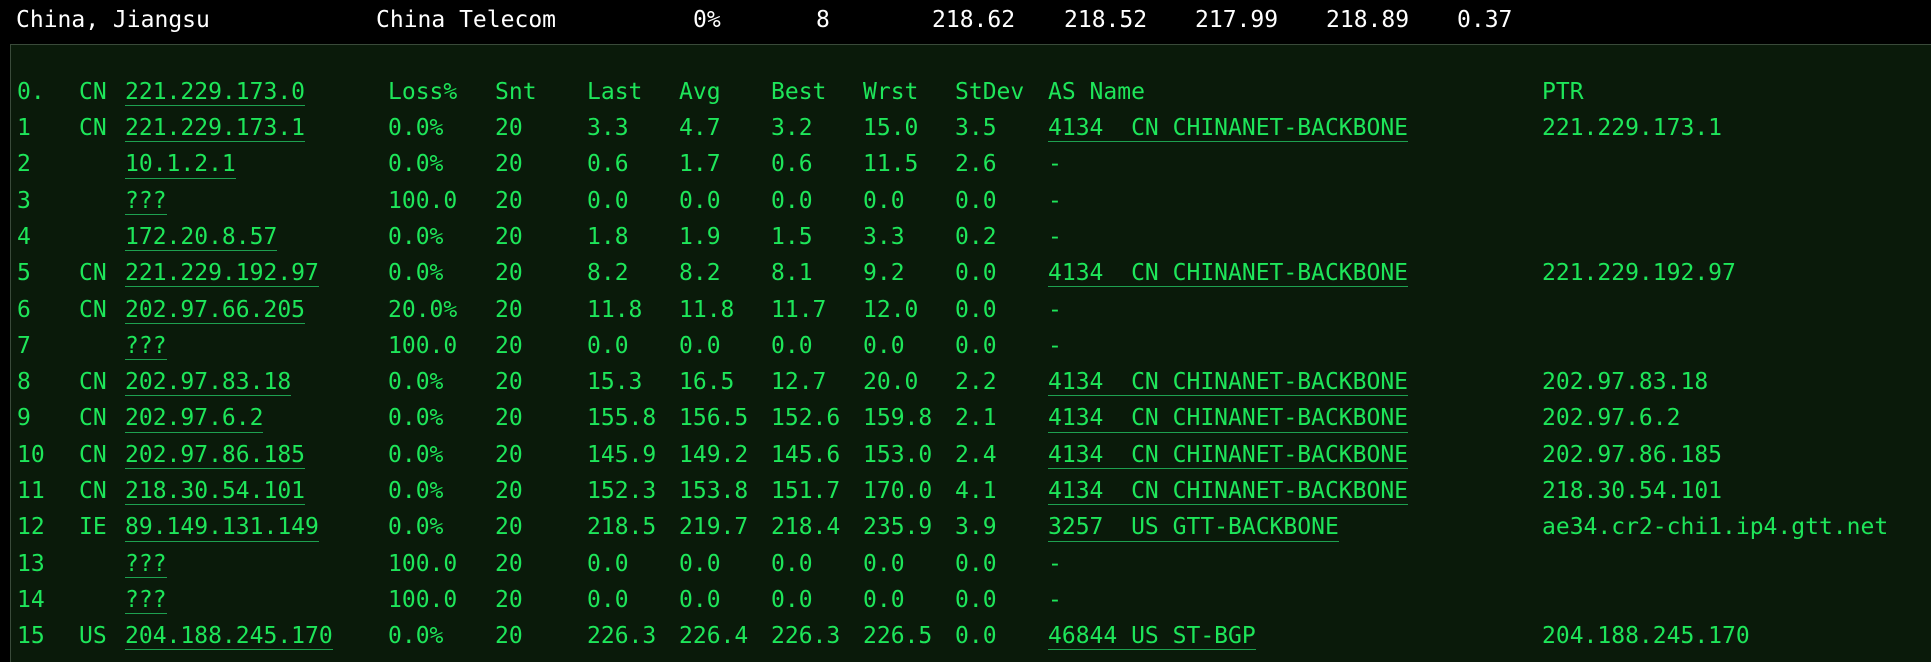 Image resolution: width=1931 pixels, height=662 pixels. Describe the element at coordinates (891, 128) in the screenshot. I see `hop-wrst: 15.0` at that location.